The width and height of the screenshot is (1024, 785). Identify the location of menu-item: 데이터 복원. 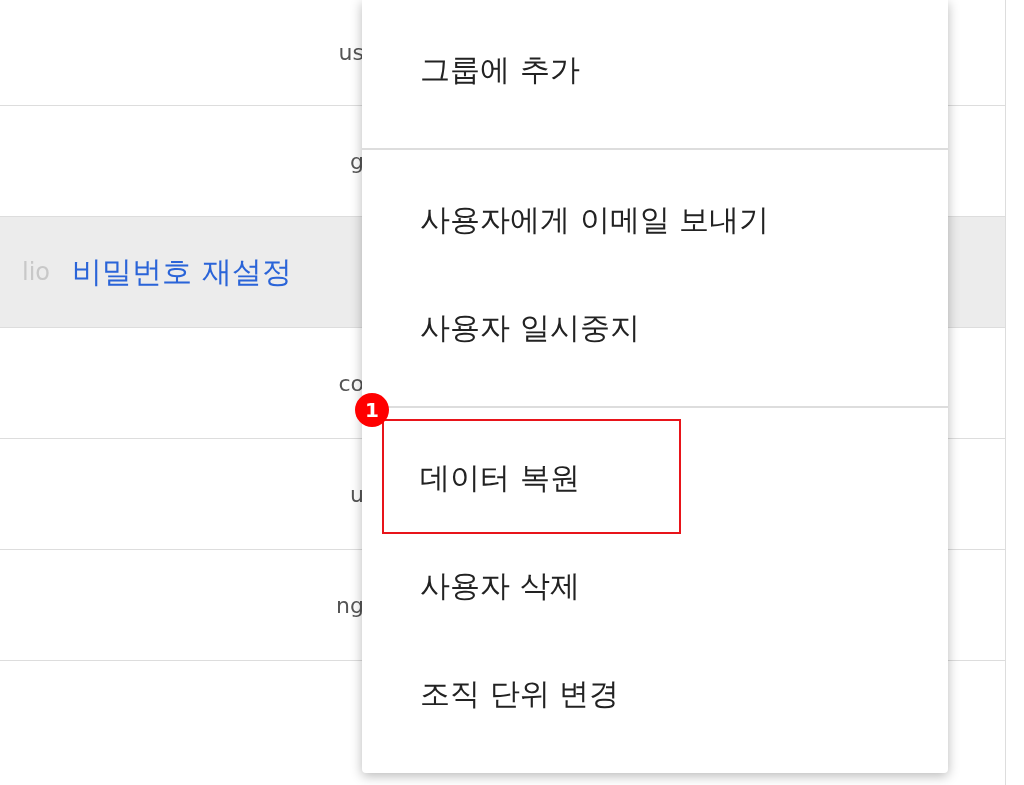
(496, 478).